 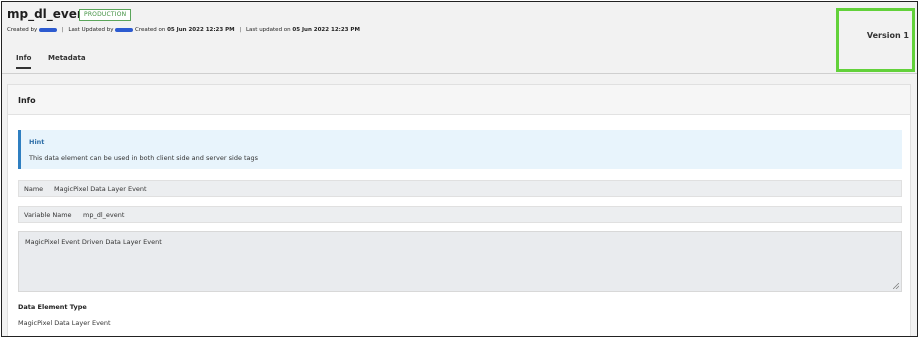 I want to click on created-on-value: 05 Jun 2022 12:23 PM, so click(x=201, y=30).